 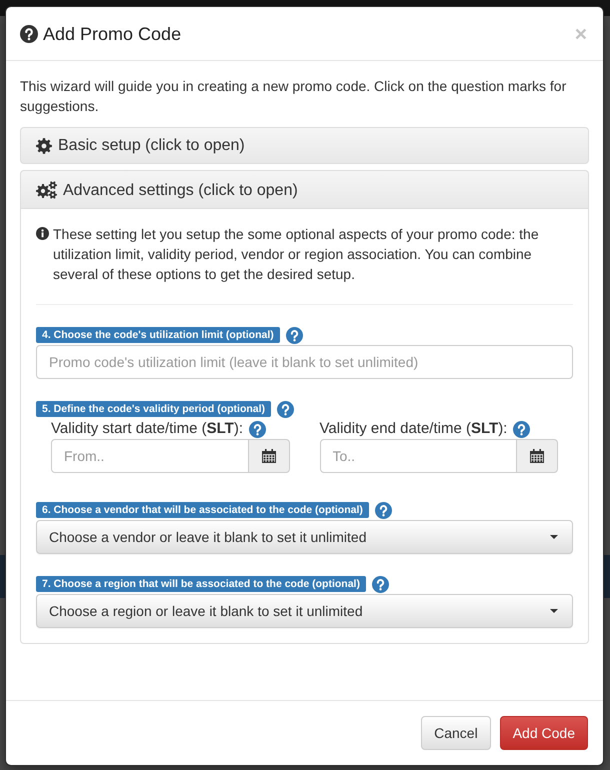 I want to click on dropdown-select: Choose a region or leave it blank to set it unlimited, so click(x=304, y=611).